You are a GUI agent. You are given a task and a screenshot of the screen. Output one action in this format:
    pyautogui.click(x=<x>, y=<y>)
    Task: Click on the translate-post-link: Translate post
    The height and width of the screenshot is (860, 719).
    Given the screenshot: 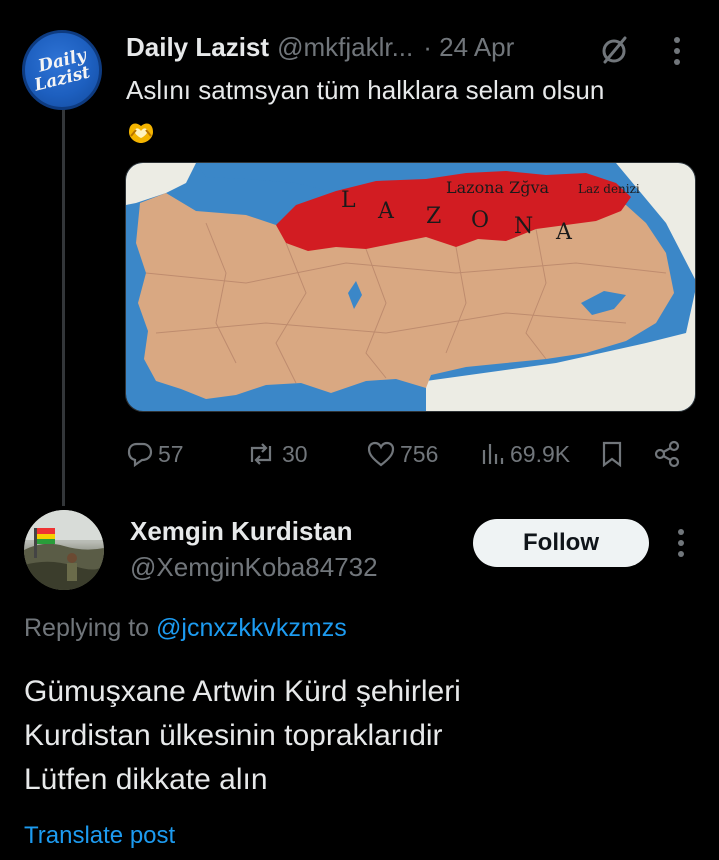 What is the action you would take?
    pyautogui.click(x=99, y=836)
    